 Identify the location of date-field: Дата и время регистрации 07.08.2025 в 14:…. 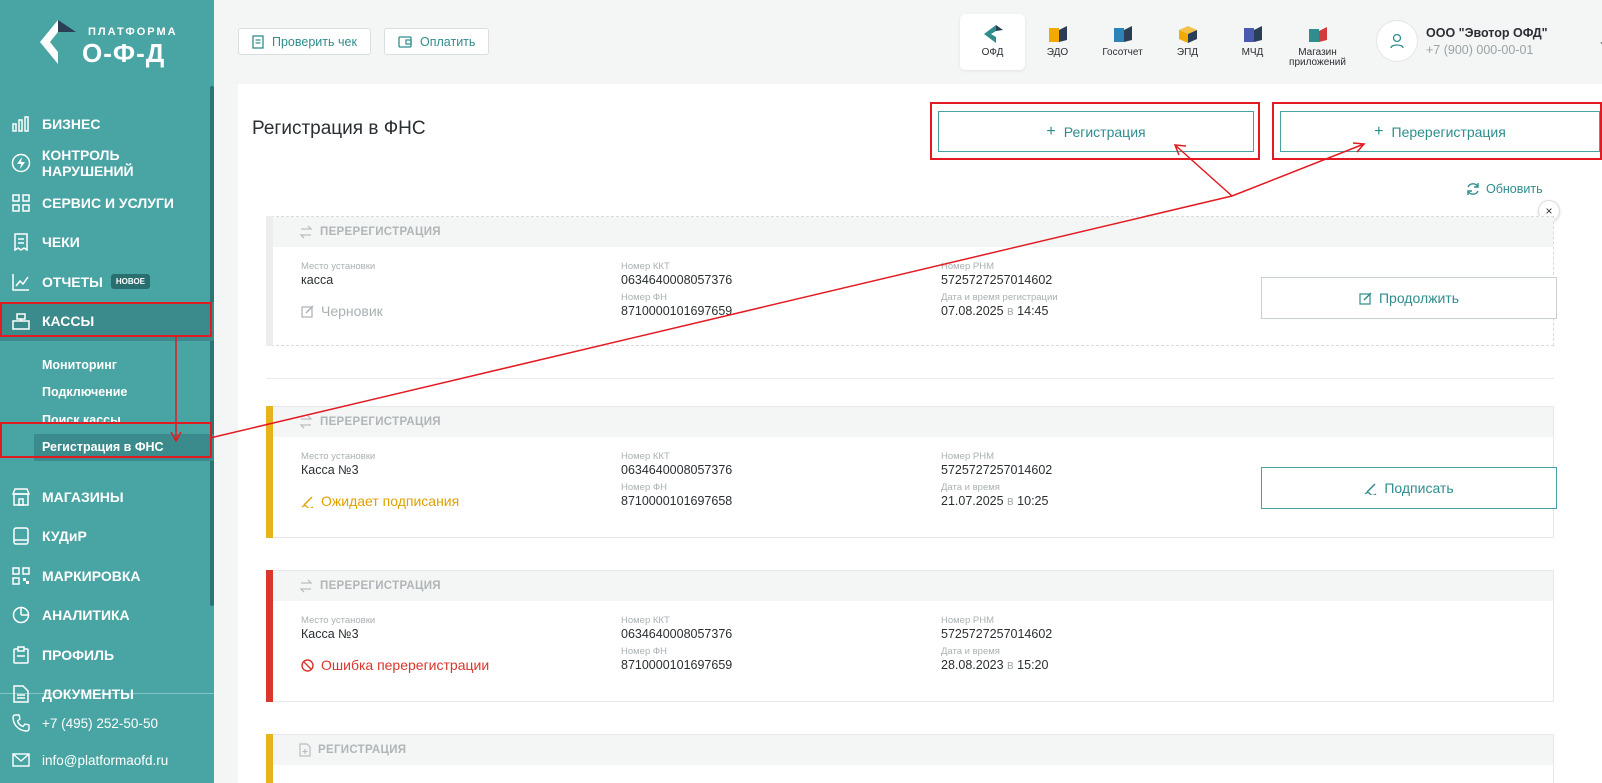
(999, 305).